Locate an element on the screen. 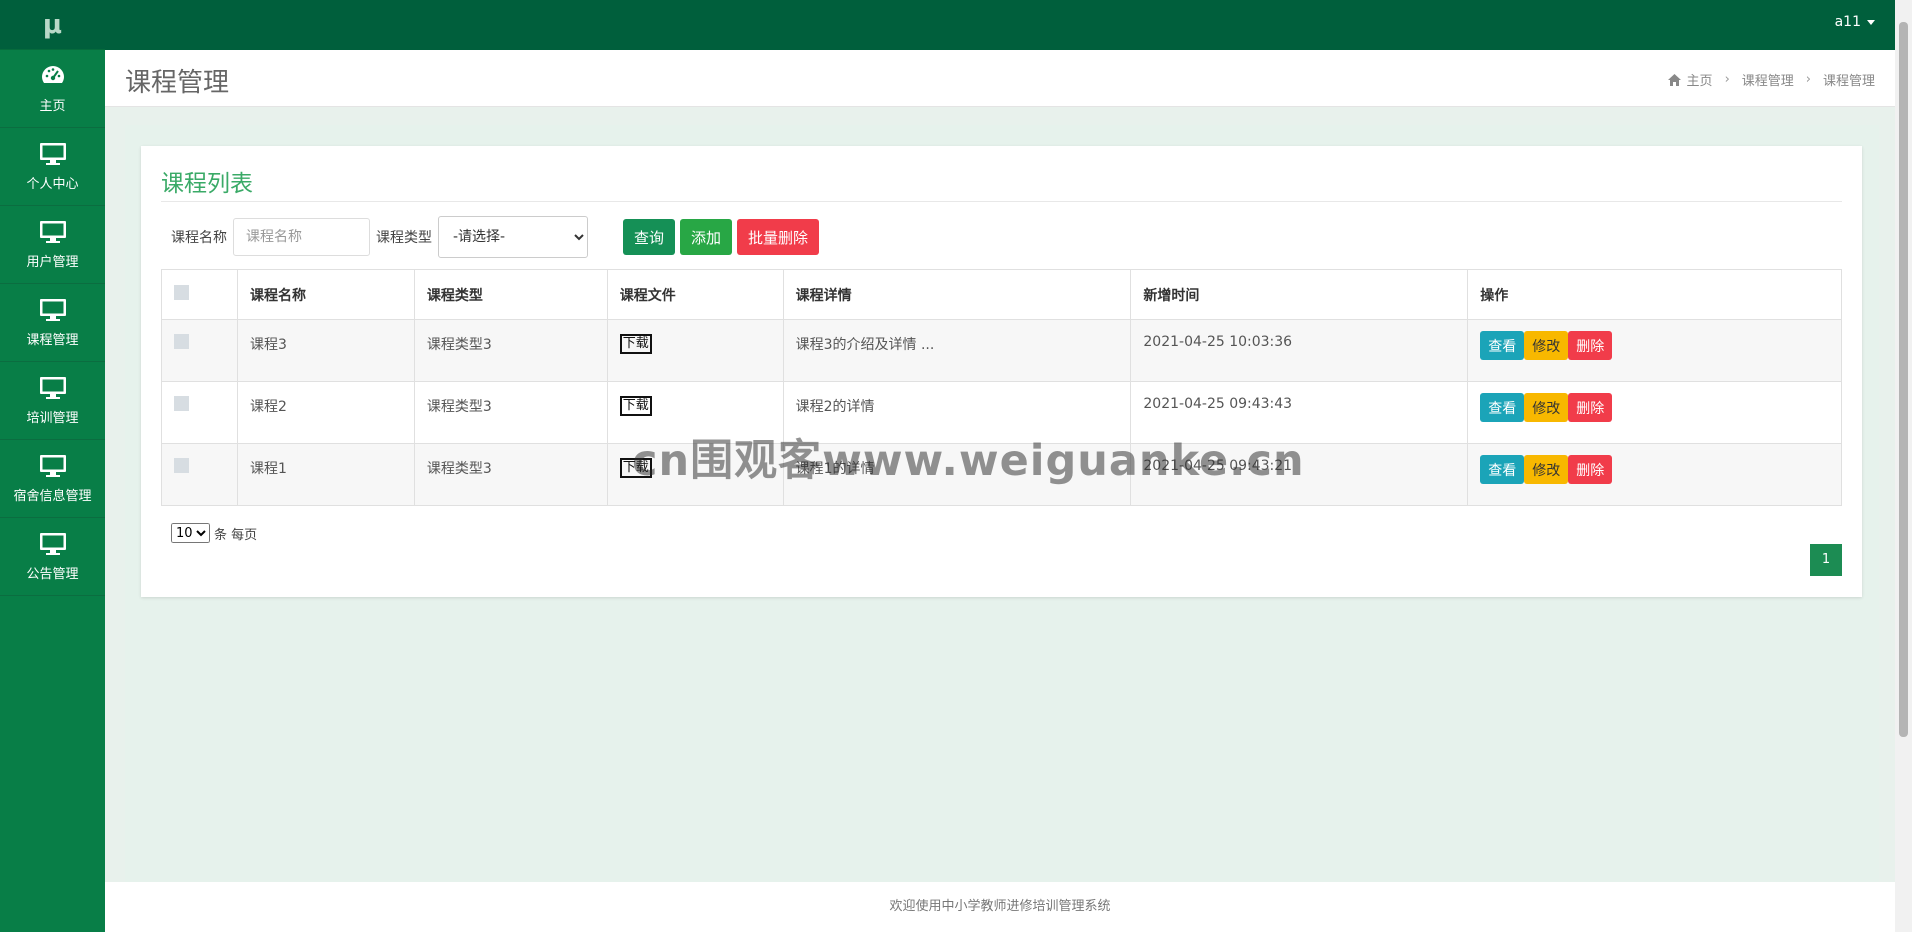  course-name-cell: 课程1 is located at coordinates (325, 474).